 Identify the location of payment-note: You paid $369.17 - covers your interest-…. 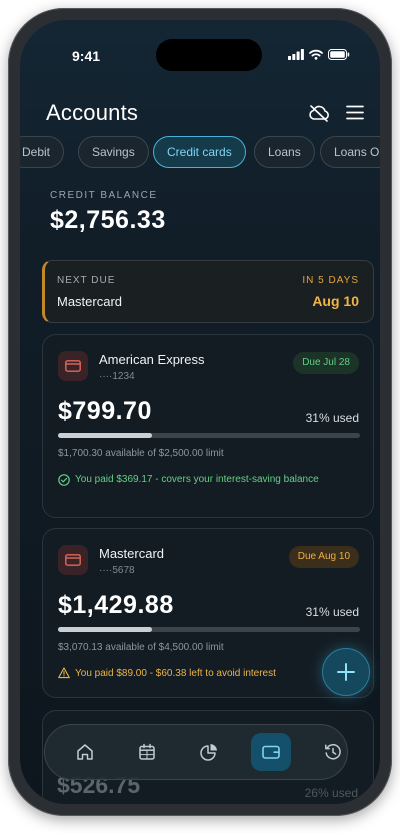
(208, 479).